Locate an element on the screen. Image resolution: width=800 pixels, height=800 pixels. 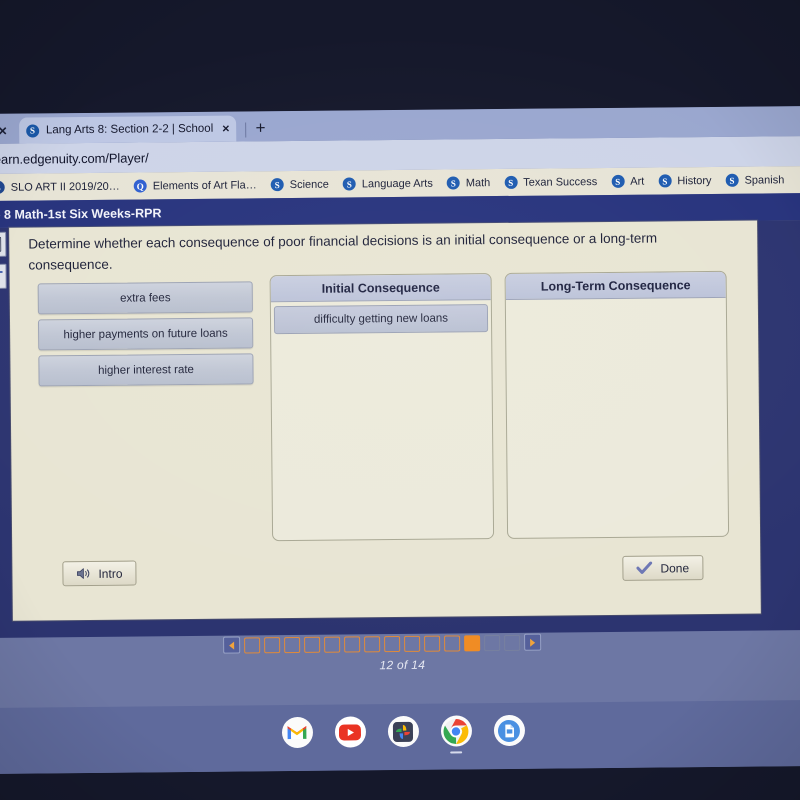
chevron-left-icon is located at coordinates (232, 645).